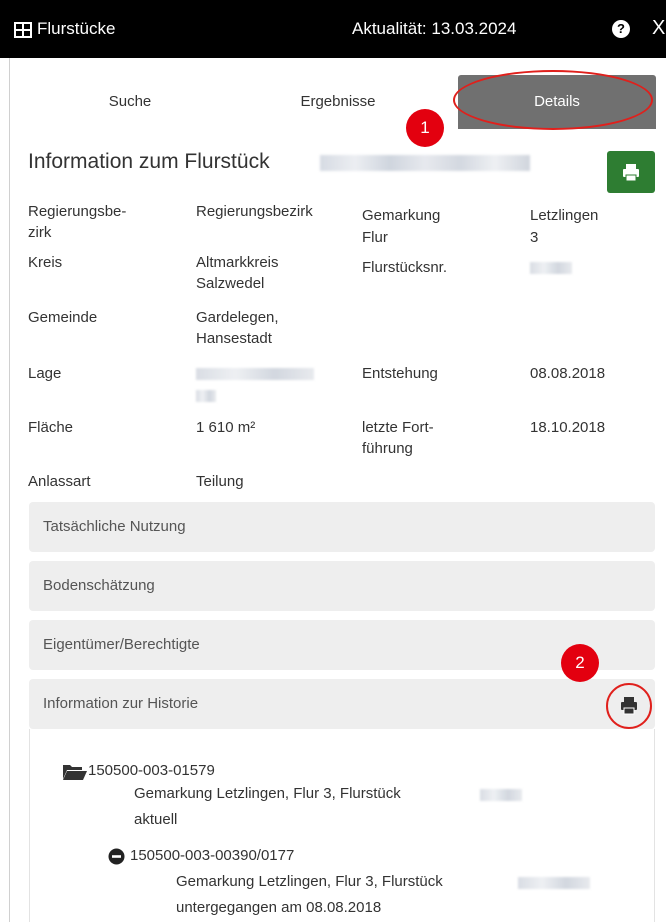 This screenshot has height=922, width=666. I want to click on folder-open-icon, so click(75, 772).